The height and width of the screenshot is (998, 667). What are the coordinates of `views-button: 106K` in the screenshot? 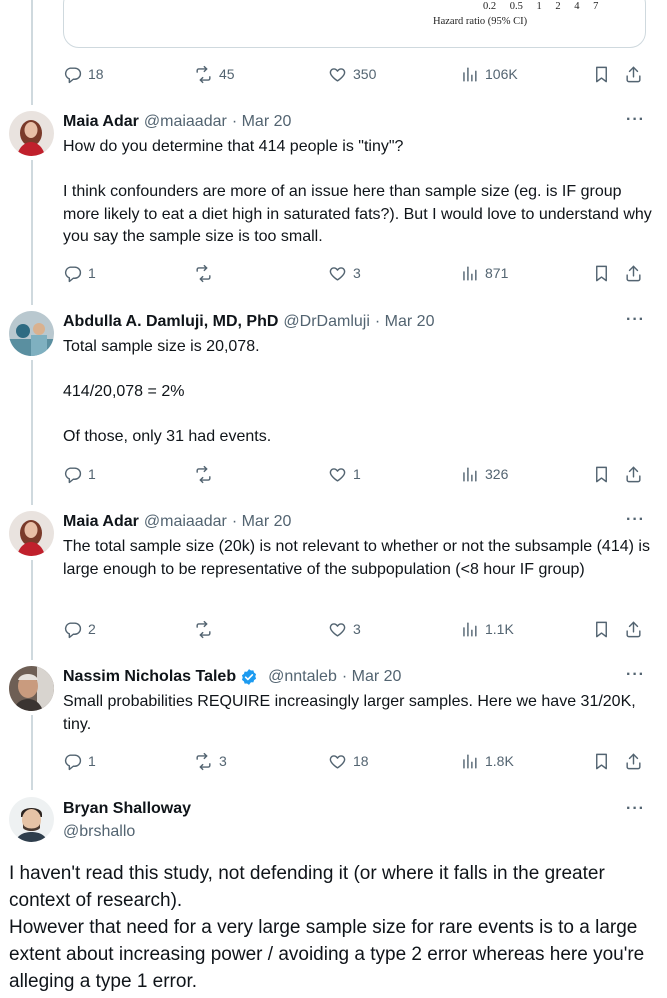 It's located at (489, 74).